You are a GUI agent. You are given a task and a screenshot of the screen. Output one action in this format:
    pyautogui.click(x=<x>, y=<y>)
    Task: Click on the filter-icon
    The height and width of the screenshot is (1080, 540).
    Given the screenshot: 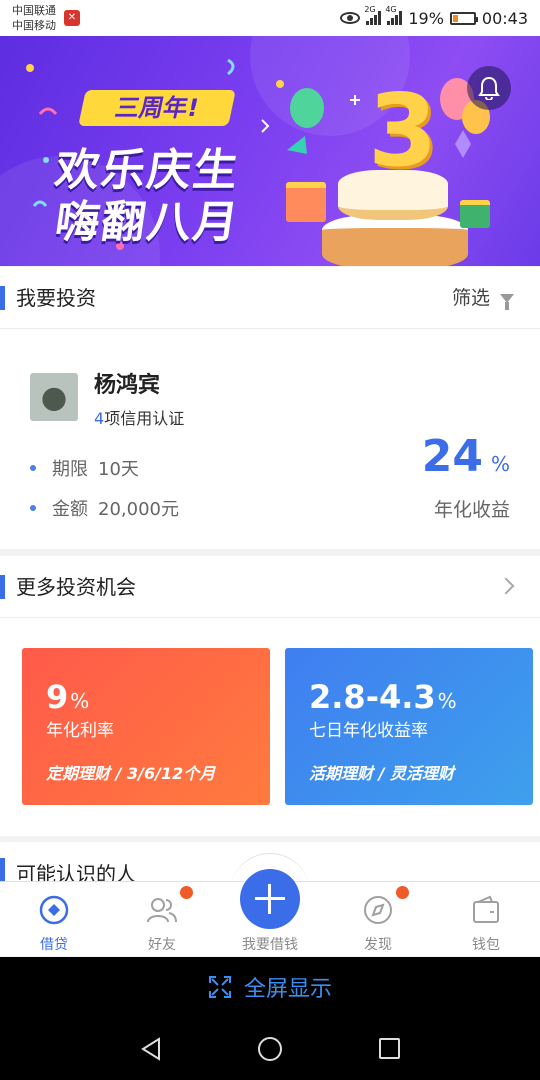 What is the action you would take?
    pyautogui.click(x=507, y=301)
    